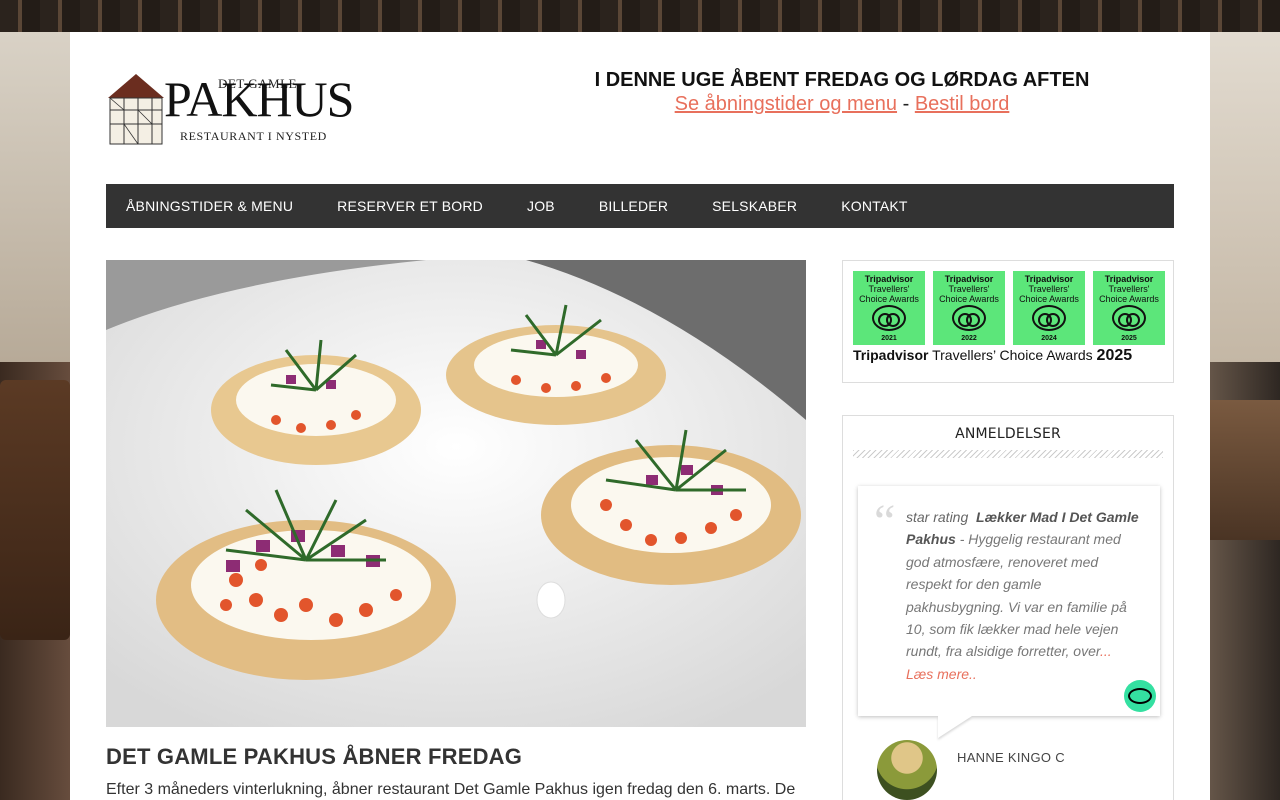  What do you see at coordinates (136, 109) in the screenshot?
I see `house-logo-icon` at bounding box center [136, 109].